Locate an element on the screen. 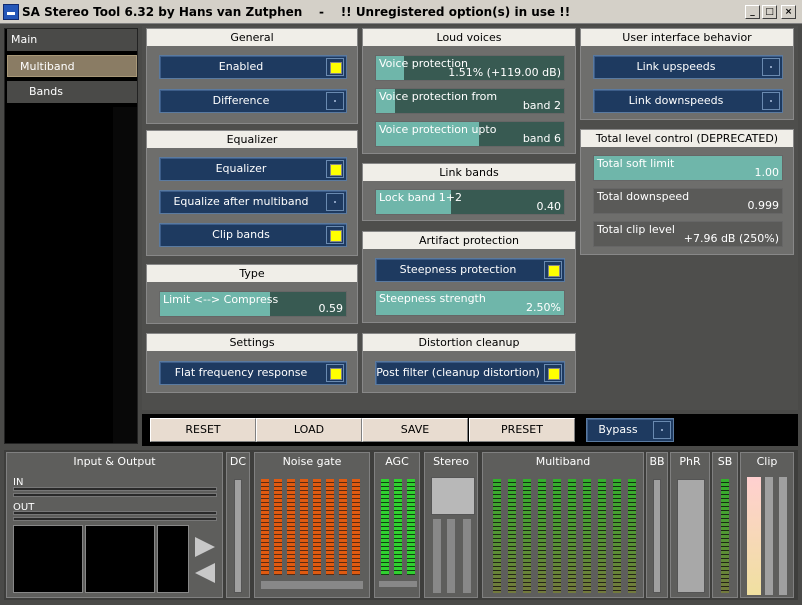 The height and width of the screenshot is (605, 802). meter-stereo: Stereo is located at coordinates (451, 525).